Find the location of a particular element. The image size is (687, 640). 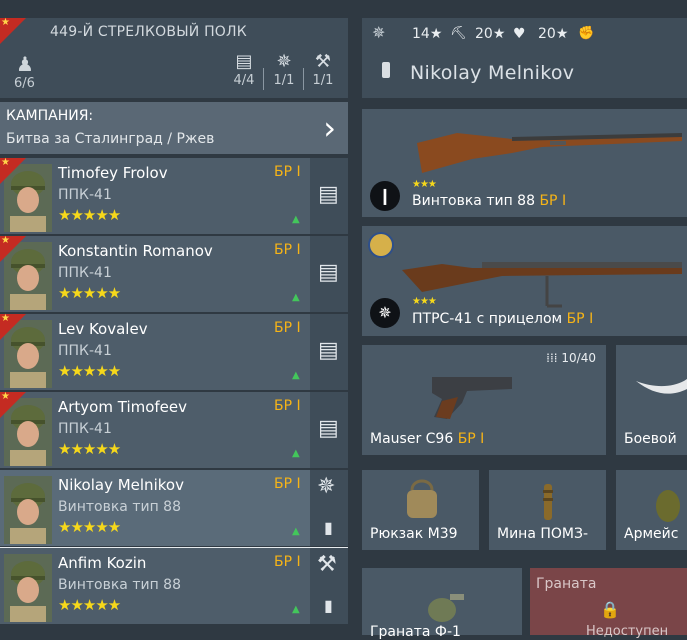

backpack-image is located at coordinates (422, 498).